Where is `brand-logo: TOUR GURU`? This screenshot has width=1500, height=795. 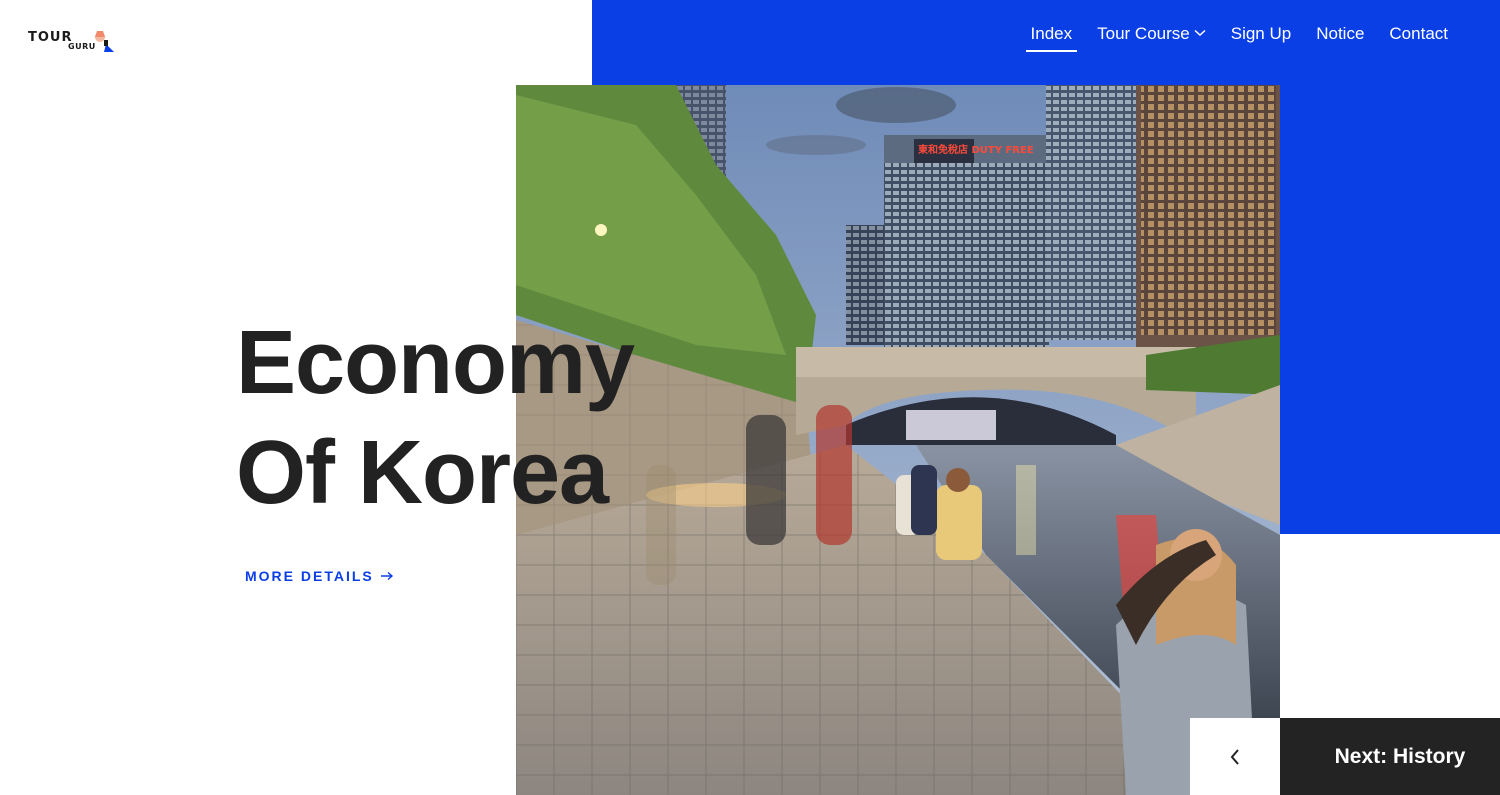
brand-logo: TOUR GURU is located at coordinates (78, 43).